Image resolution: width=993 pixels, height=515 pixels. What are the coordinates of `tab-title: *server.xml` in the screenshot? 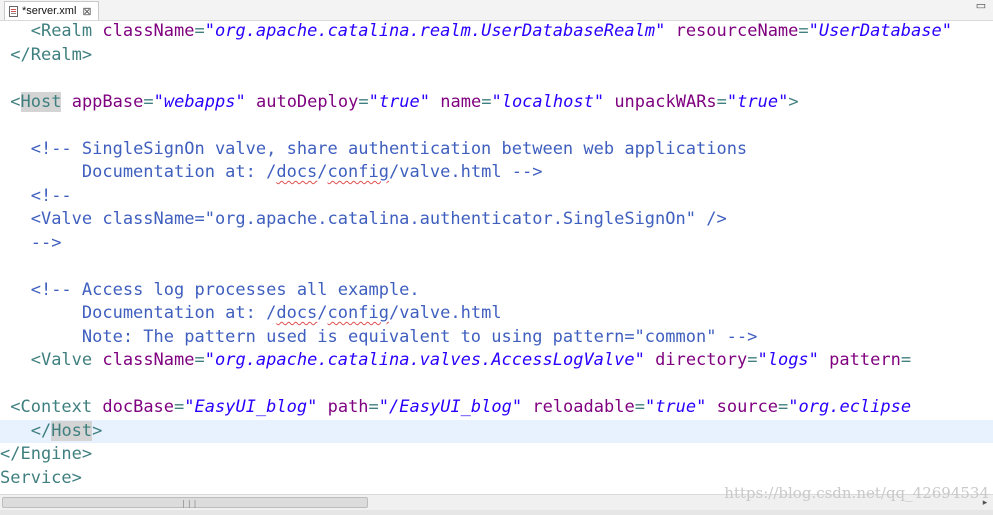 It's located at (49, 11).